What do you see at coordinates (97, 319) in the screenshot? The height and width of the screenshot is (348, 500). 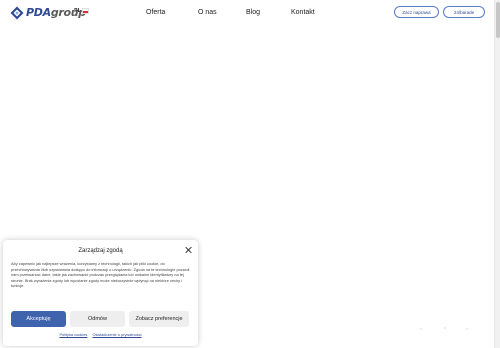 I see `deny-button: Odmów` at bounding box center [97, 319].